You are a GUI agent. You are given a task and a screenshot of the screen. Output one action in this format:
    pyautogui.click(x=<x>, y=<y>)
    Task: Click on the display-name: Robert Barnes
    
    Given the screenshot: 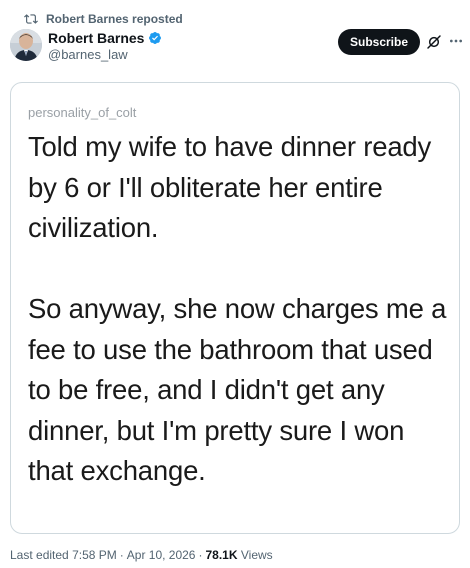 What is the action you would take?
    pyautogui.click(x=96, y=38)
    